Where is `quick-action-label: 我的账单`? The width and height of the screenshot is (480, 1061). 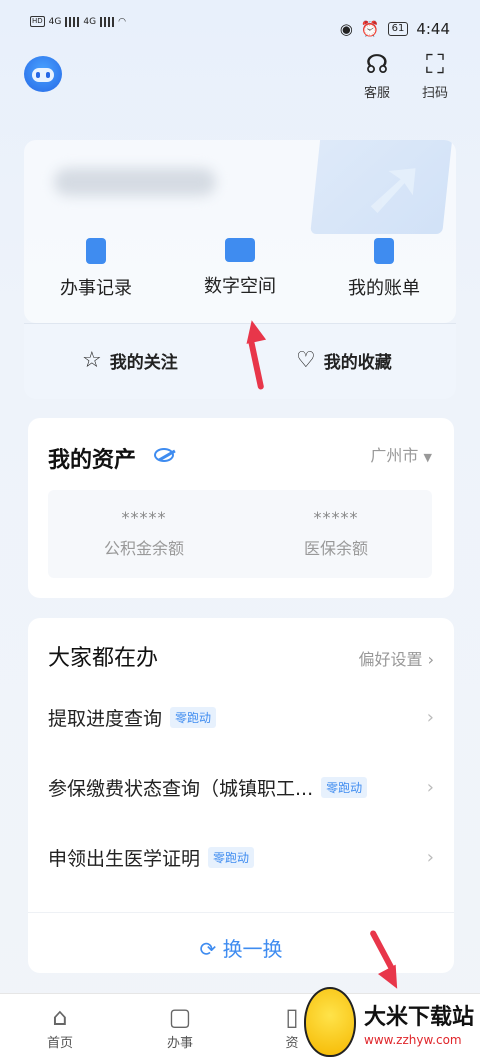
quick-action-label: 我的账单 is located at coordinates (384, 288).